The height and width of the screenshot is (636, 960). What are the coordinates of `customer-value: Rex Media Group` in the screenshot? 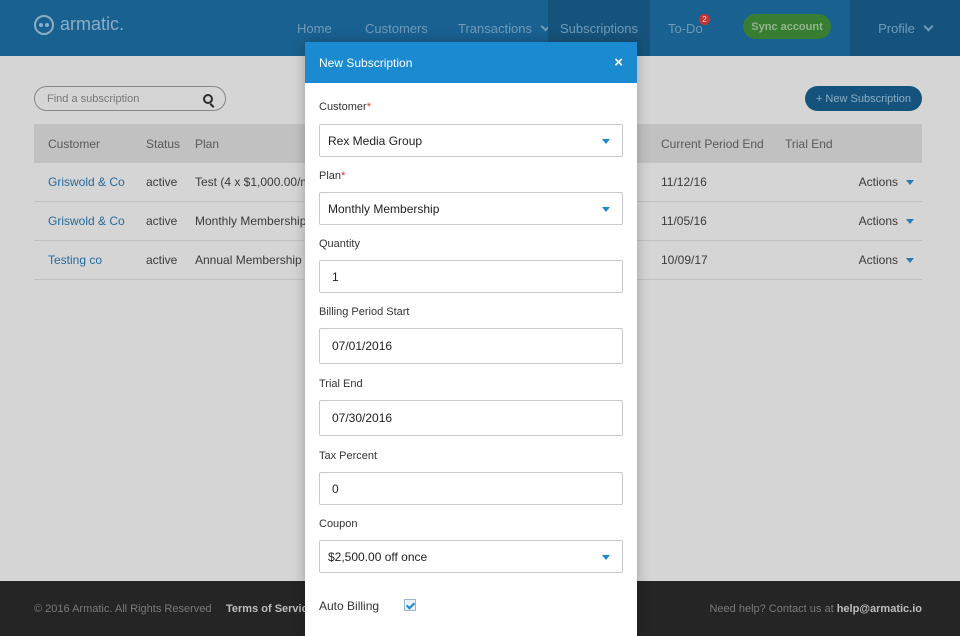 It's located at (375, 140).